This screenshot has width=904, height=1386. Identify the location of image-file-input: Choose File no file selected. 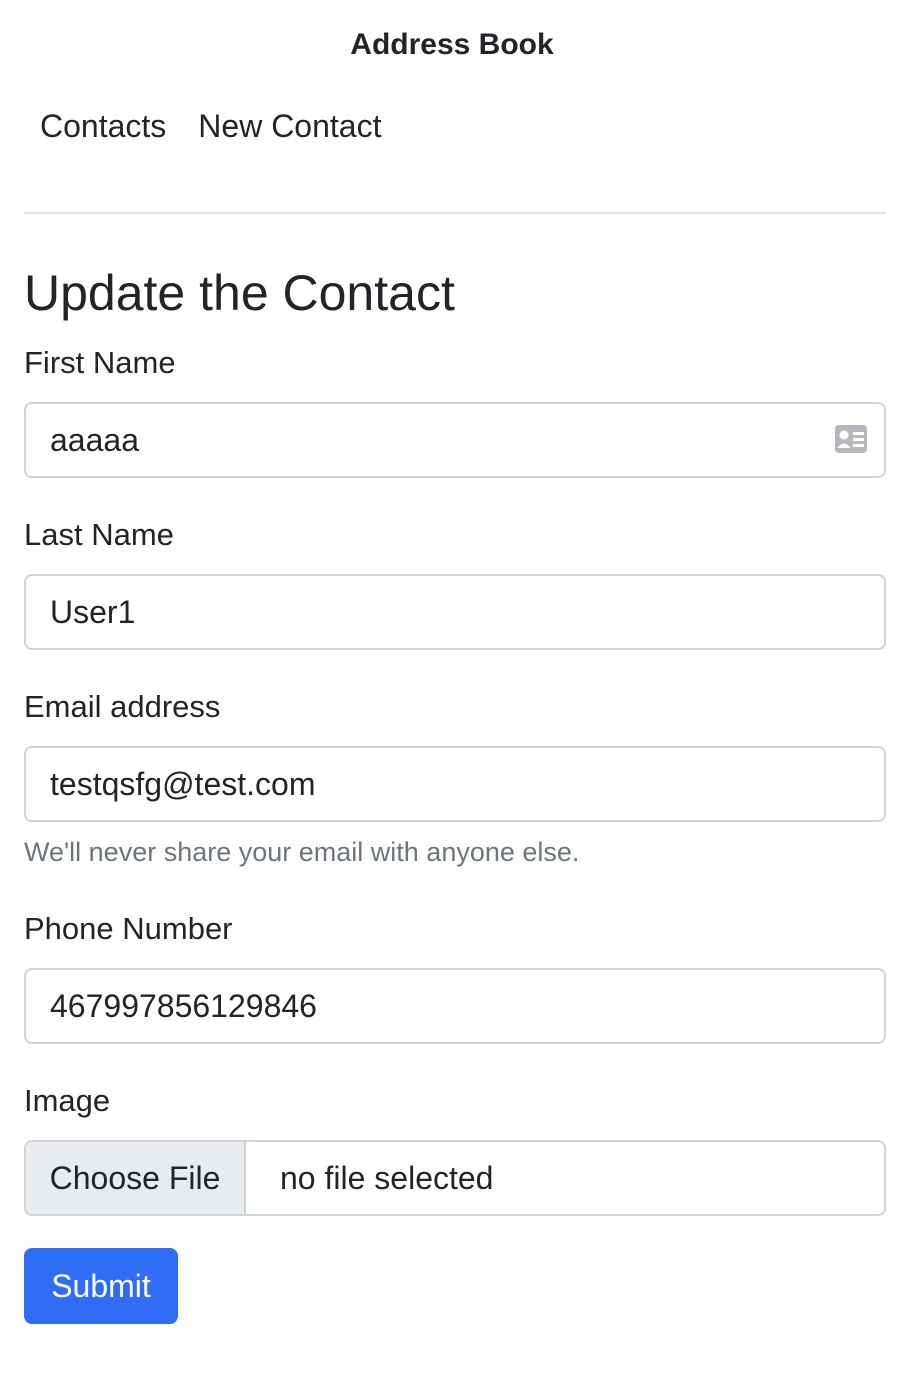
(455, 1178).